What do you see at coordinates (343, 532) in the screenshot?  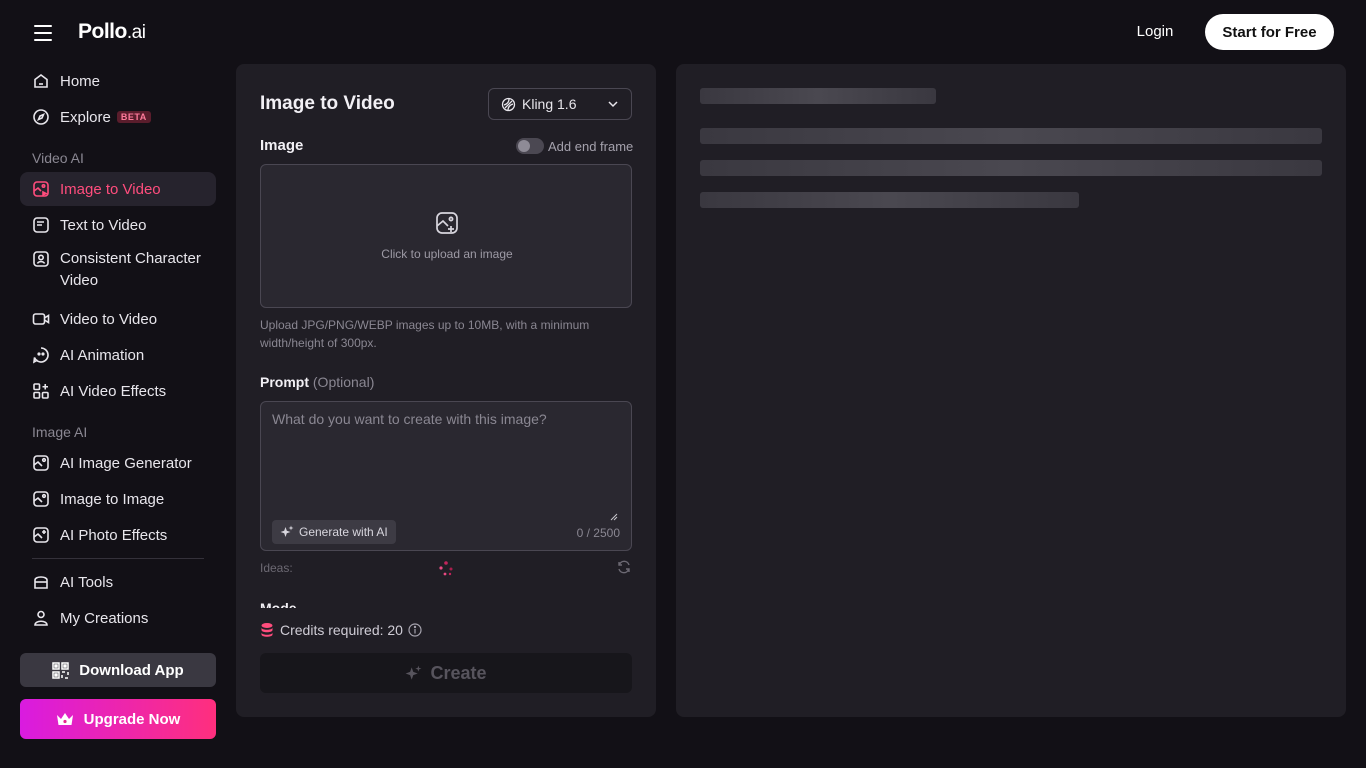 I see `generate-with-ai-label: Generate with AI` at bounding box center [343, 532].